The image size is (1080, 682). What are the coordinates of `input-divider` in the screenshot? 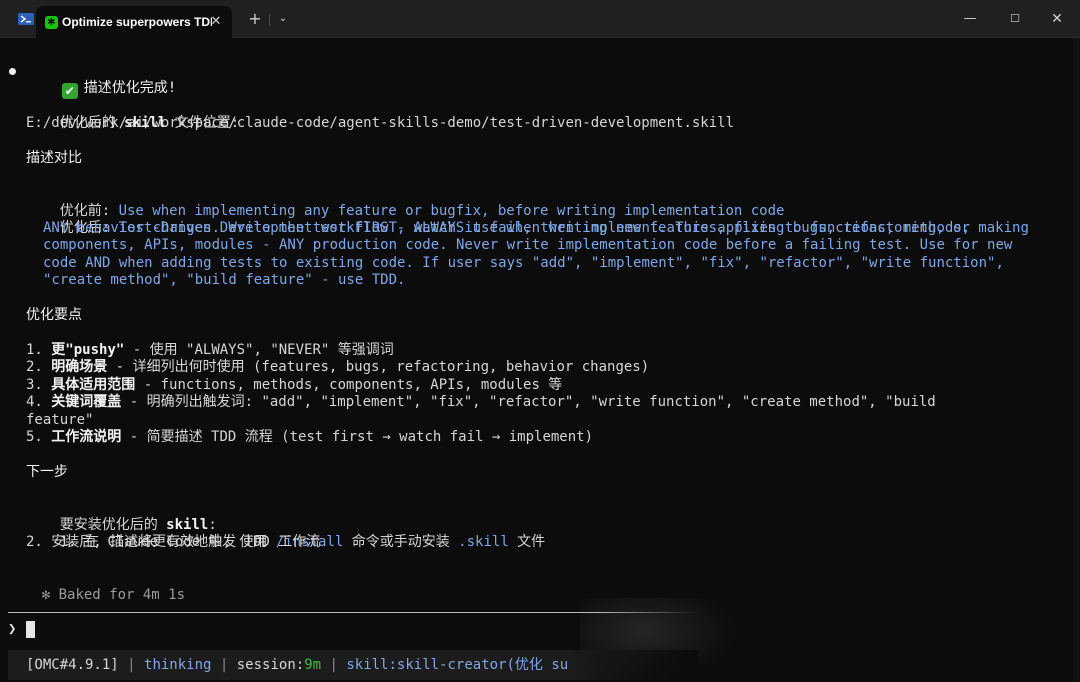 It's located at (303, 612).